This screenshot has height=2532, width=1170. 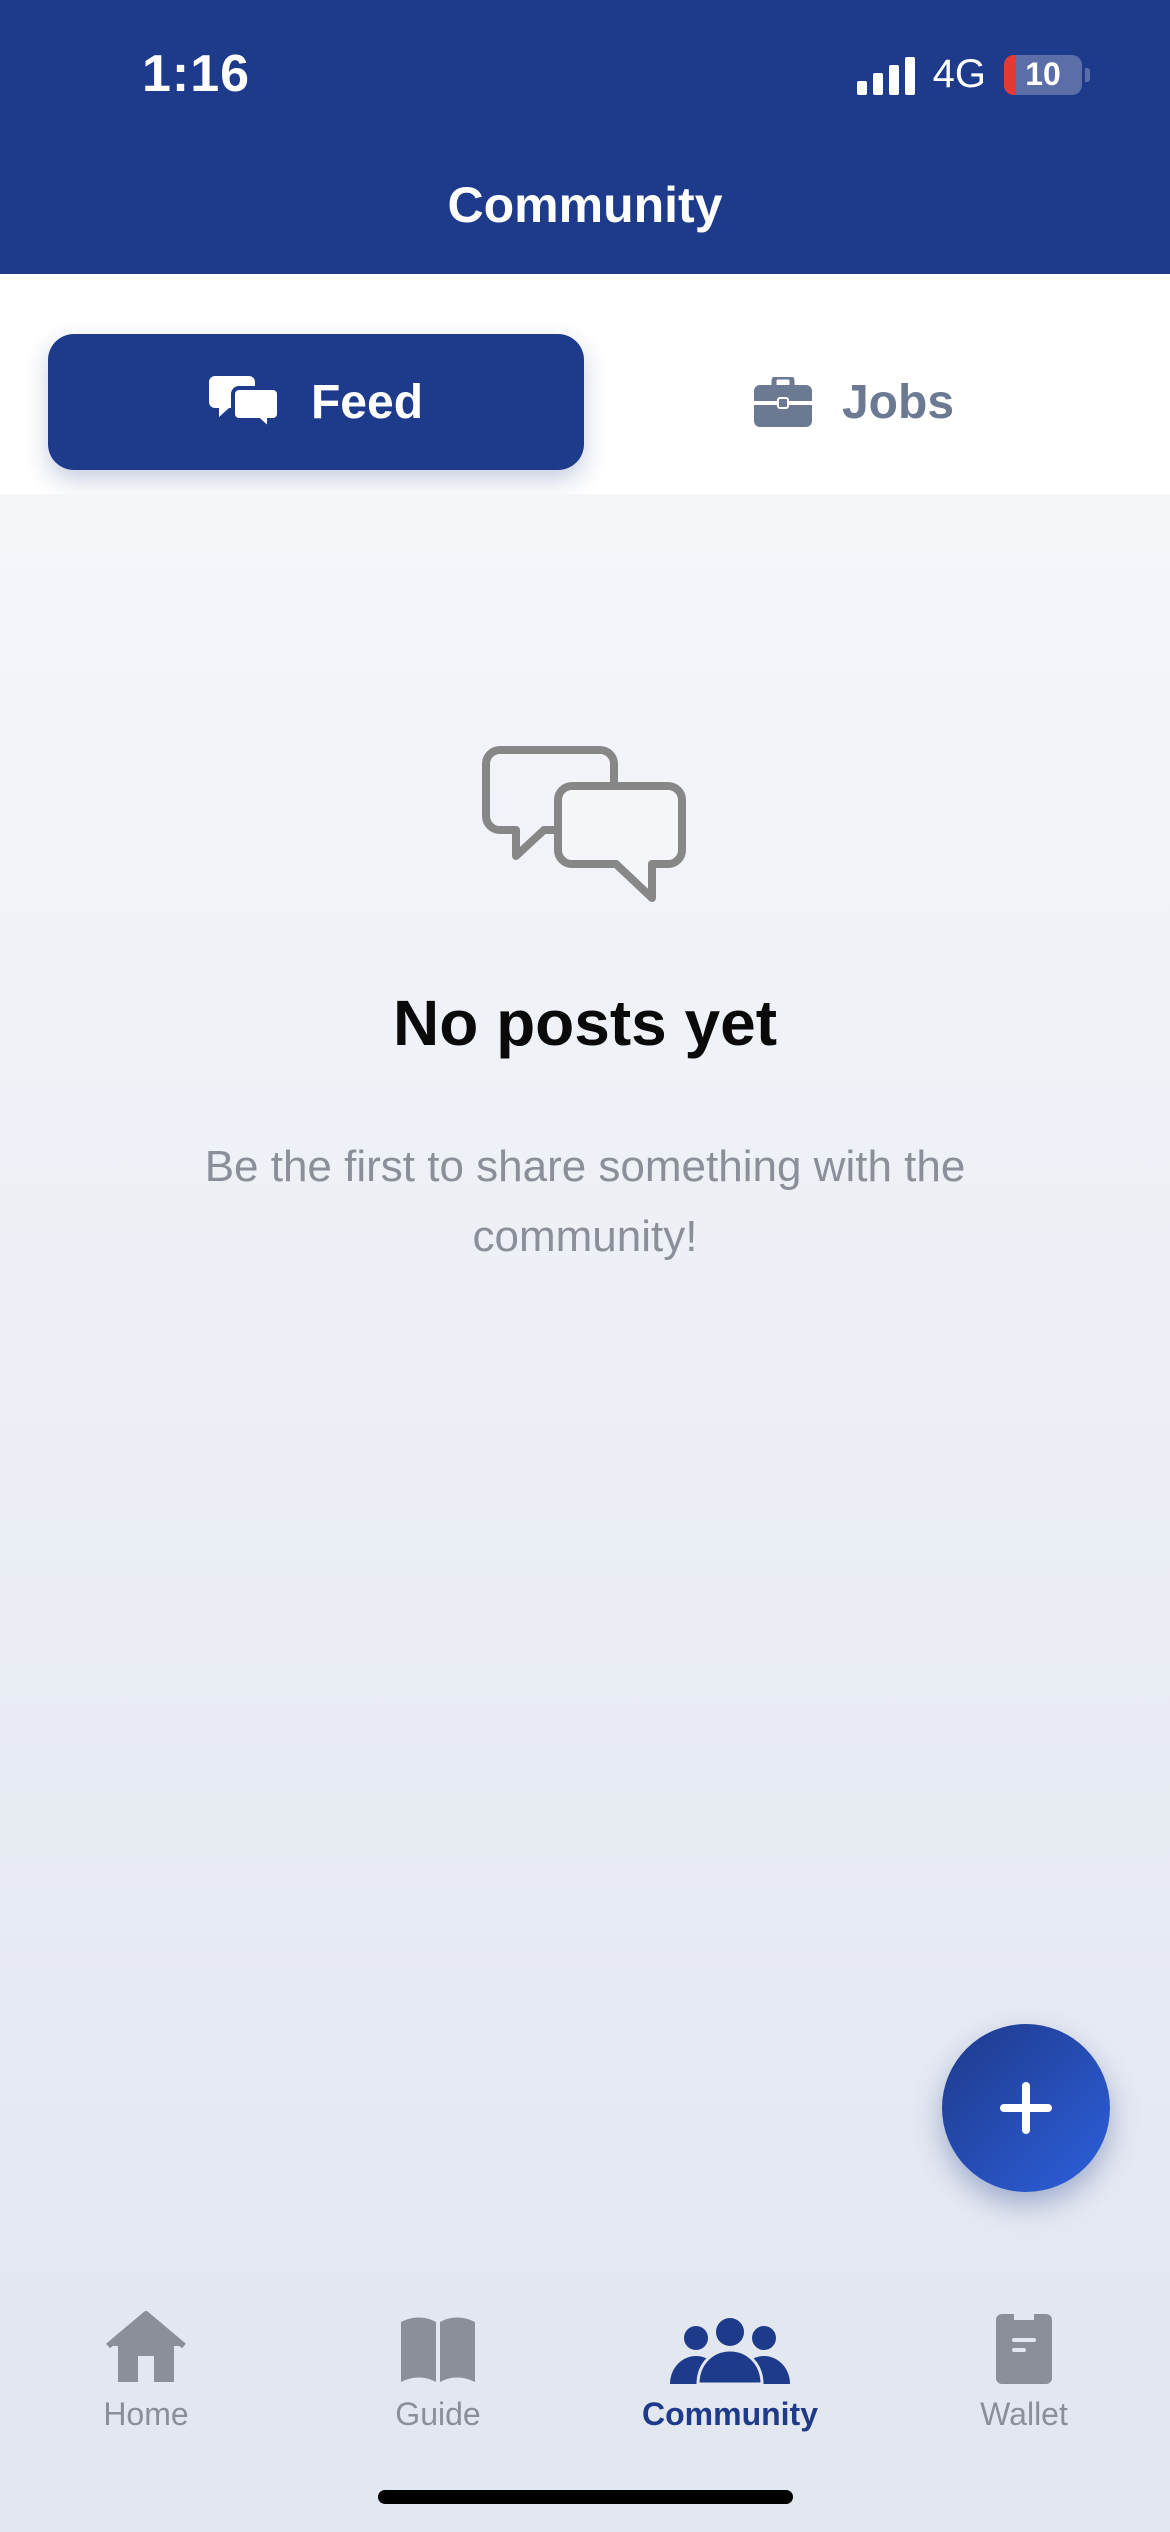 What do you see at coordinates (438, 2414) in the screenshot?
I see `nav-label-guide: Guide` at bounding box center [438, 2414].